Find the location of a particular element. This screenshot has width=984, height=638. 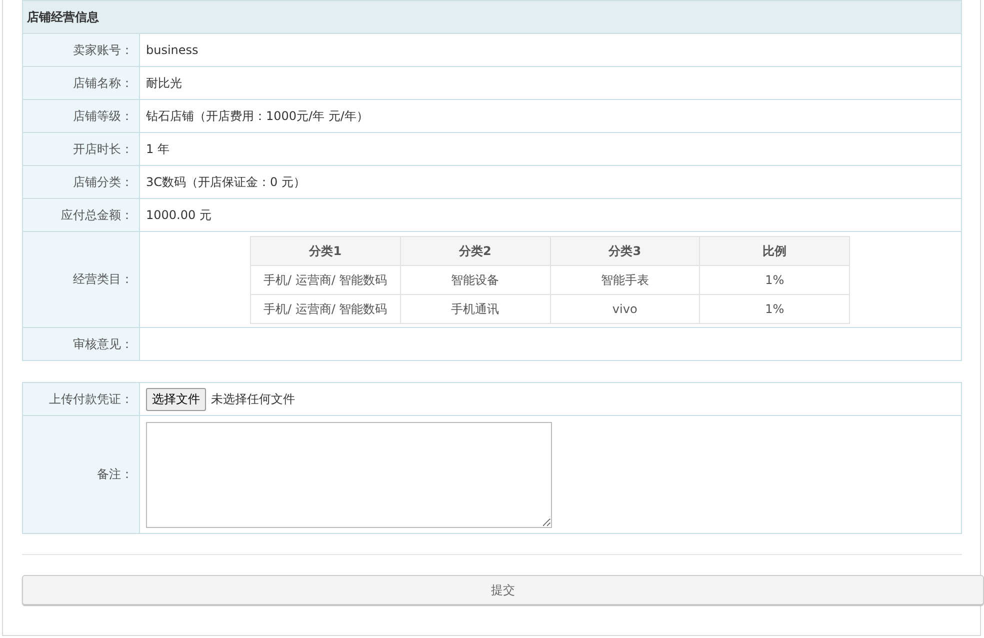

submit-button: 提交 is located at coordinates (503, 590).